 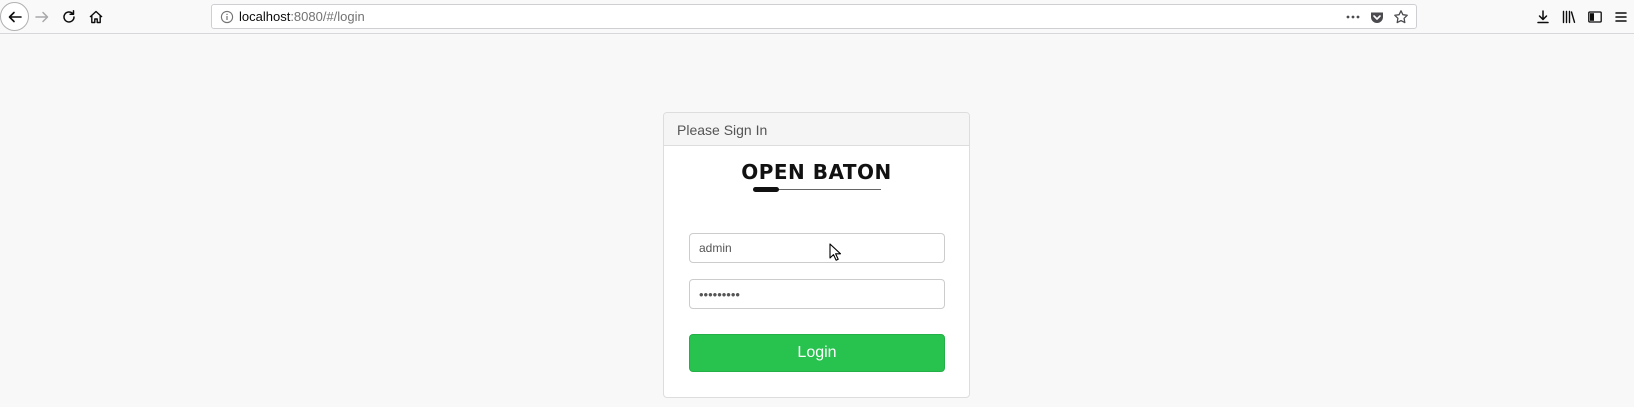 I want to click on info-icon, so click(x=227, y=19).